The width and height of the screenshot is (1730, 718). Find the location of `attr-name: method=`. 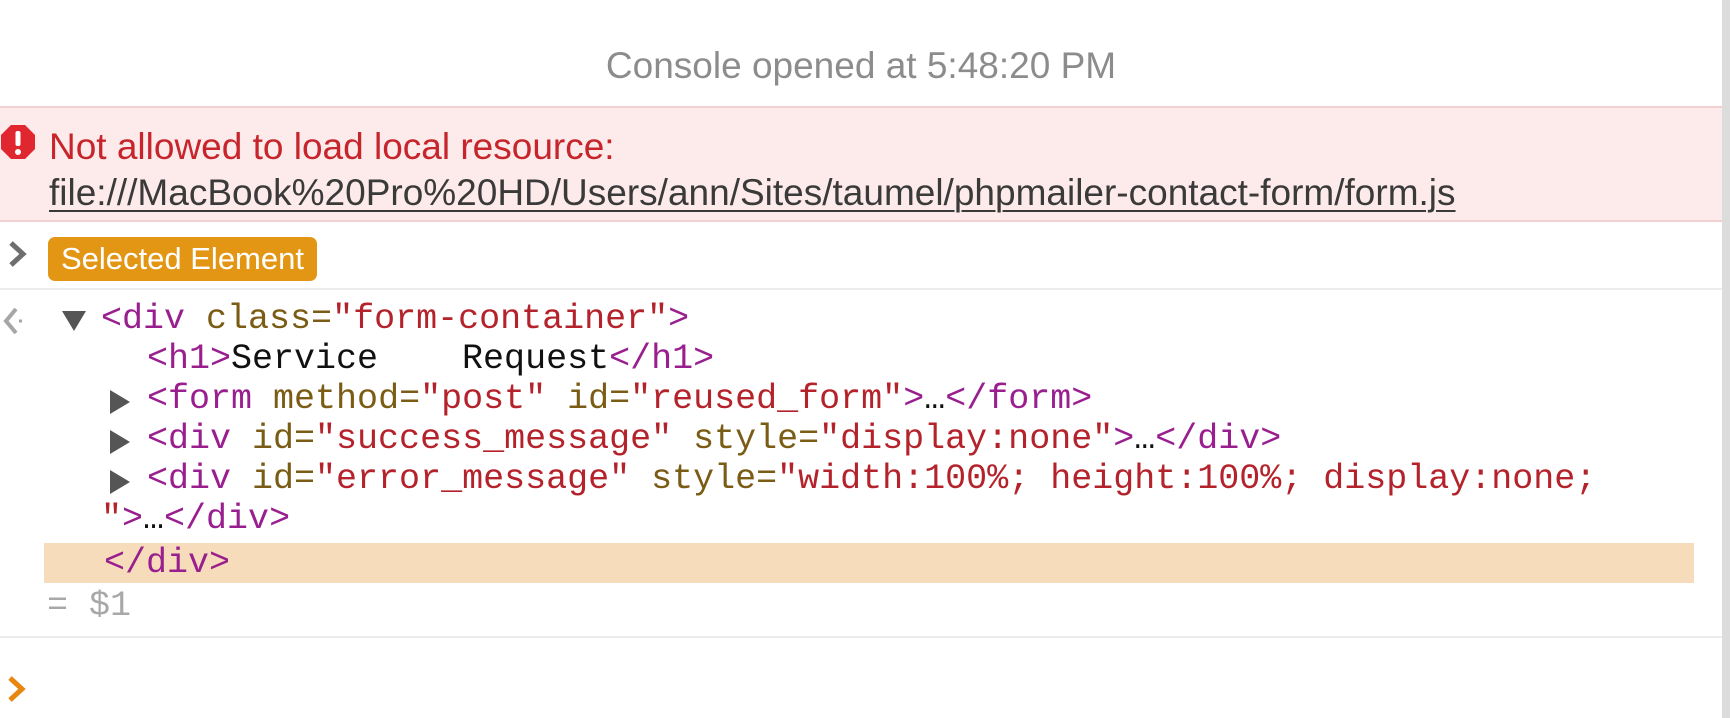

attr-name: method= is located at coordinates (347, 399).